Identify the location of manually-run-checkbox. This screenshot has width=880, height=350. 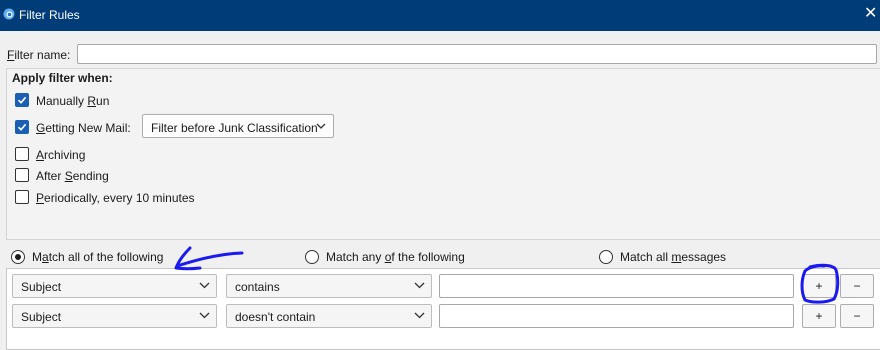
(22, 100).